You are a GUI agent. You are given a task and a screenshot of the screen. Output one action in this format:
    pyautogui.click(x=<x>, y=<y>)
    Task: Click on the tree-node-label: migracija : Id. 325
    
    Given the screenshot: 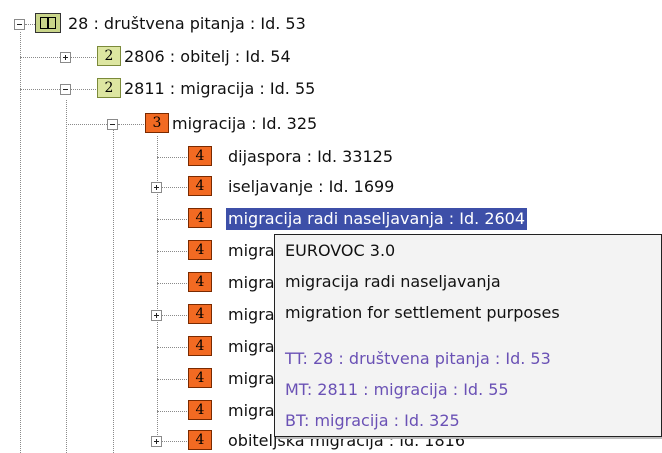 What is the action you would take?
    pyautogui.click(x=244, y=124)
    